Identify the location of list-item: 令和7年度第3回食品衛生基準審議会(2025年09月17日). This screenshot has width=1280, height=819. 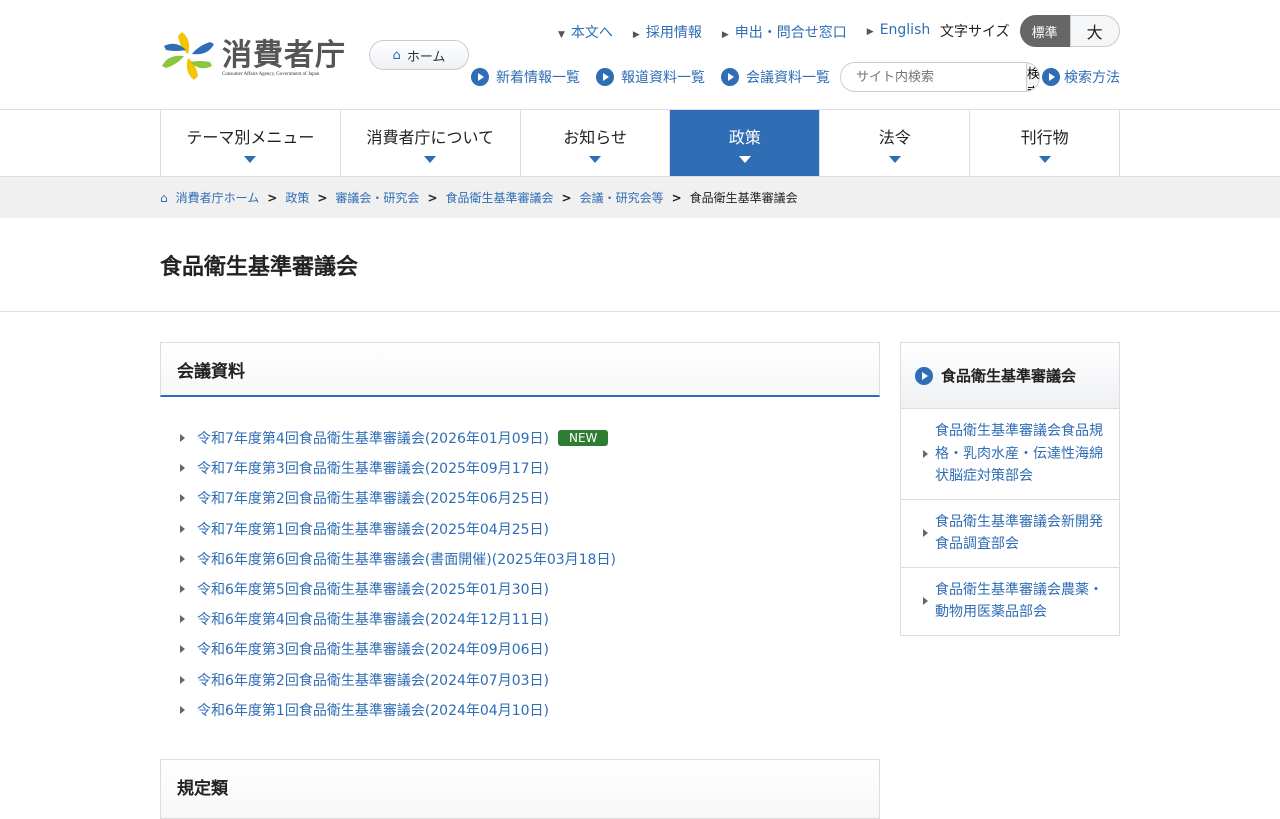
(530, 468).